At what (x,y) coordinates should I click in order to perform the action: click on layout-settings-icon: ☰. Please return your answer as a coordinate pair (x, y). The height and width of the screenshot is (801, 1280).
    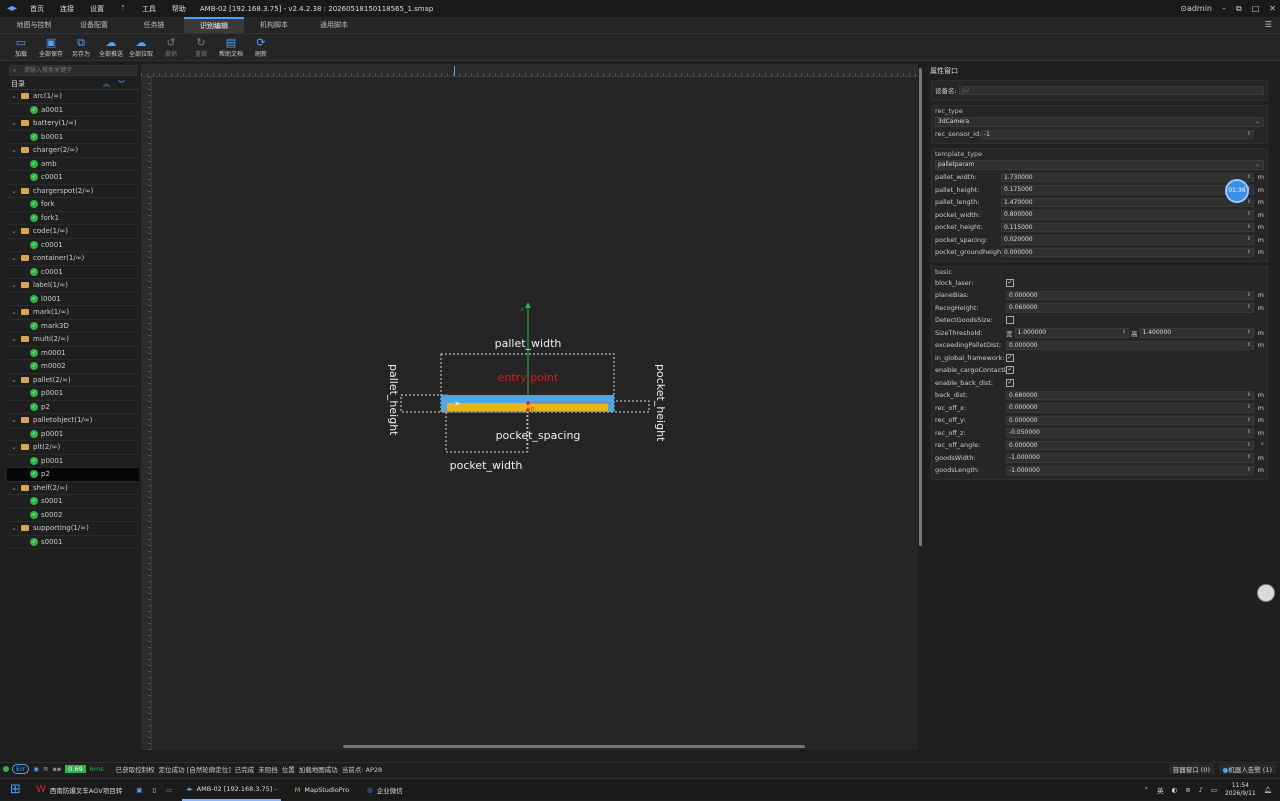
    Looking at the image, I should click on (1268, 24).